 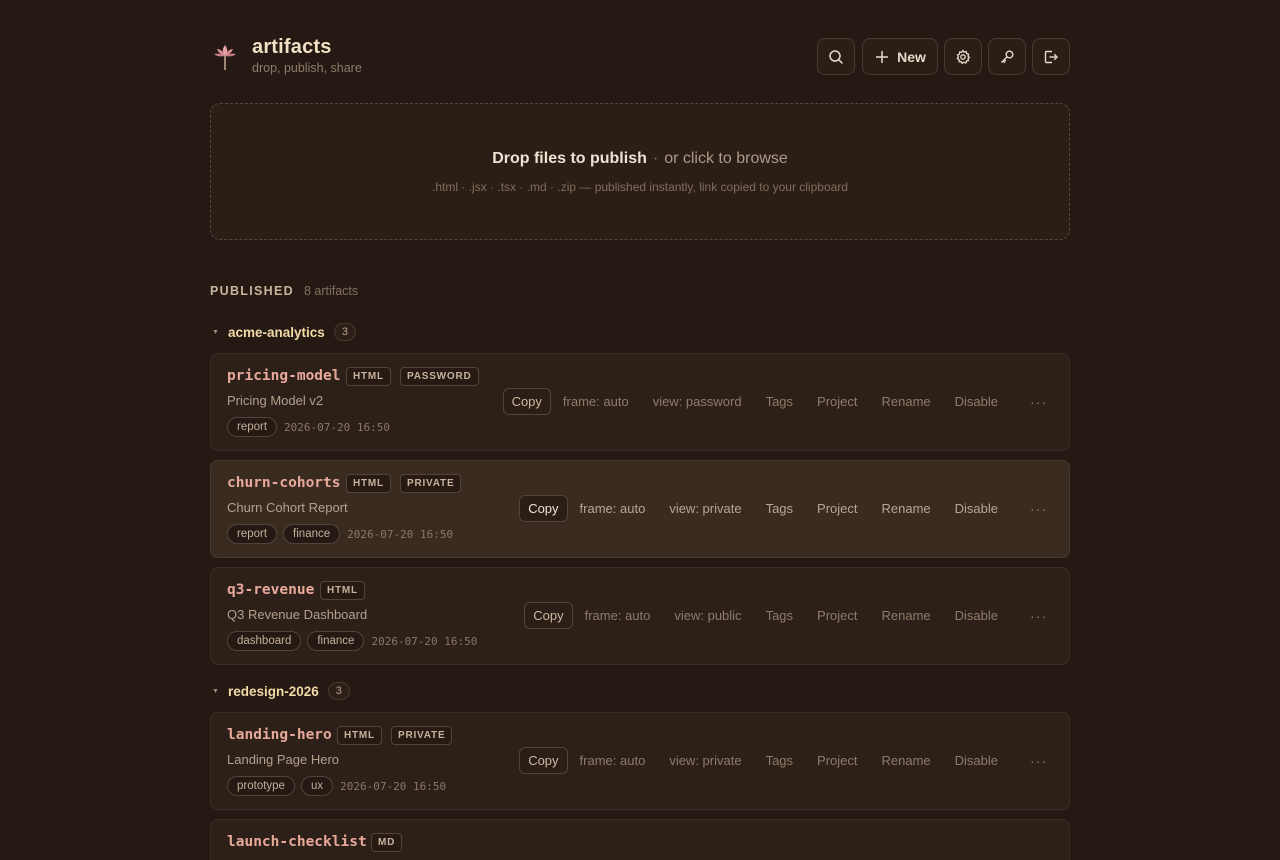 What do you see at coordinates (640, 58) in the screenshot?
I see `header: artifacts drop, publish, share New` at bounding box center [640, 58].